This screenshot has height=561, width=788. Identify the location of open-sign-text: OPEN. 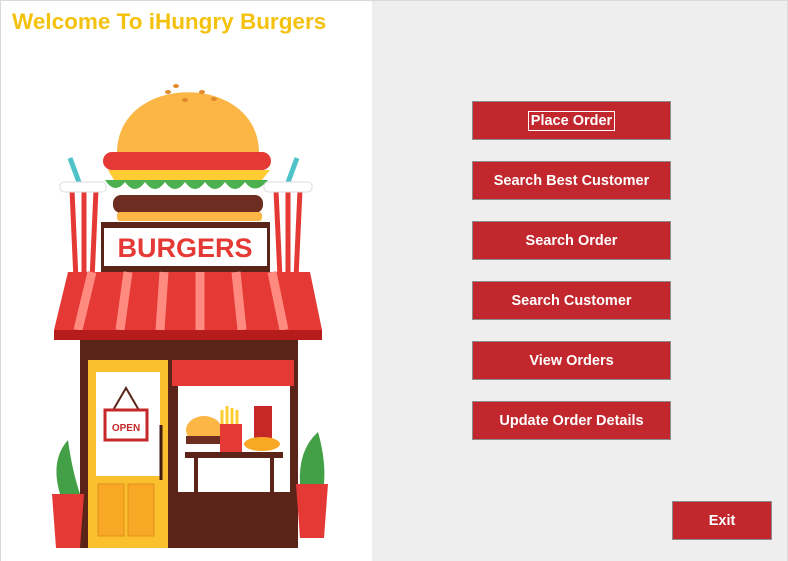
(126, 428).